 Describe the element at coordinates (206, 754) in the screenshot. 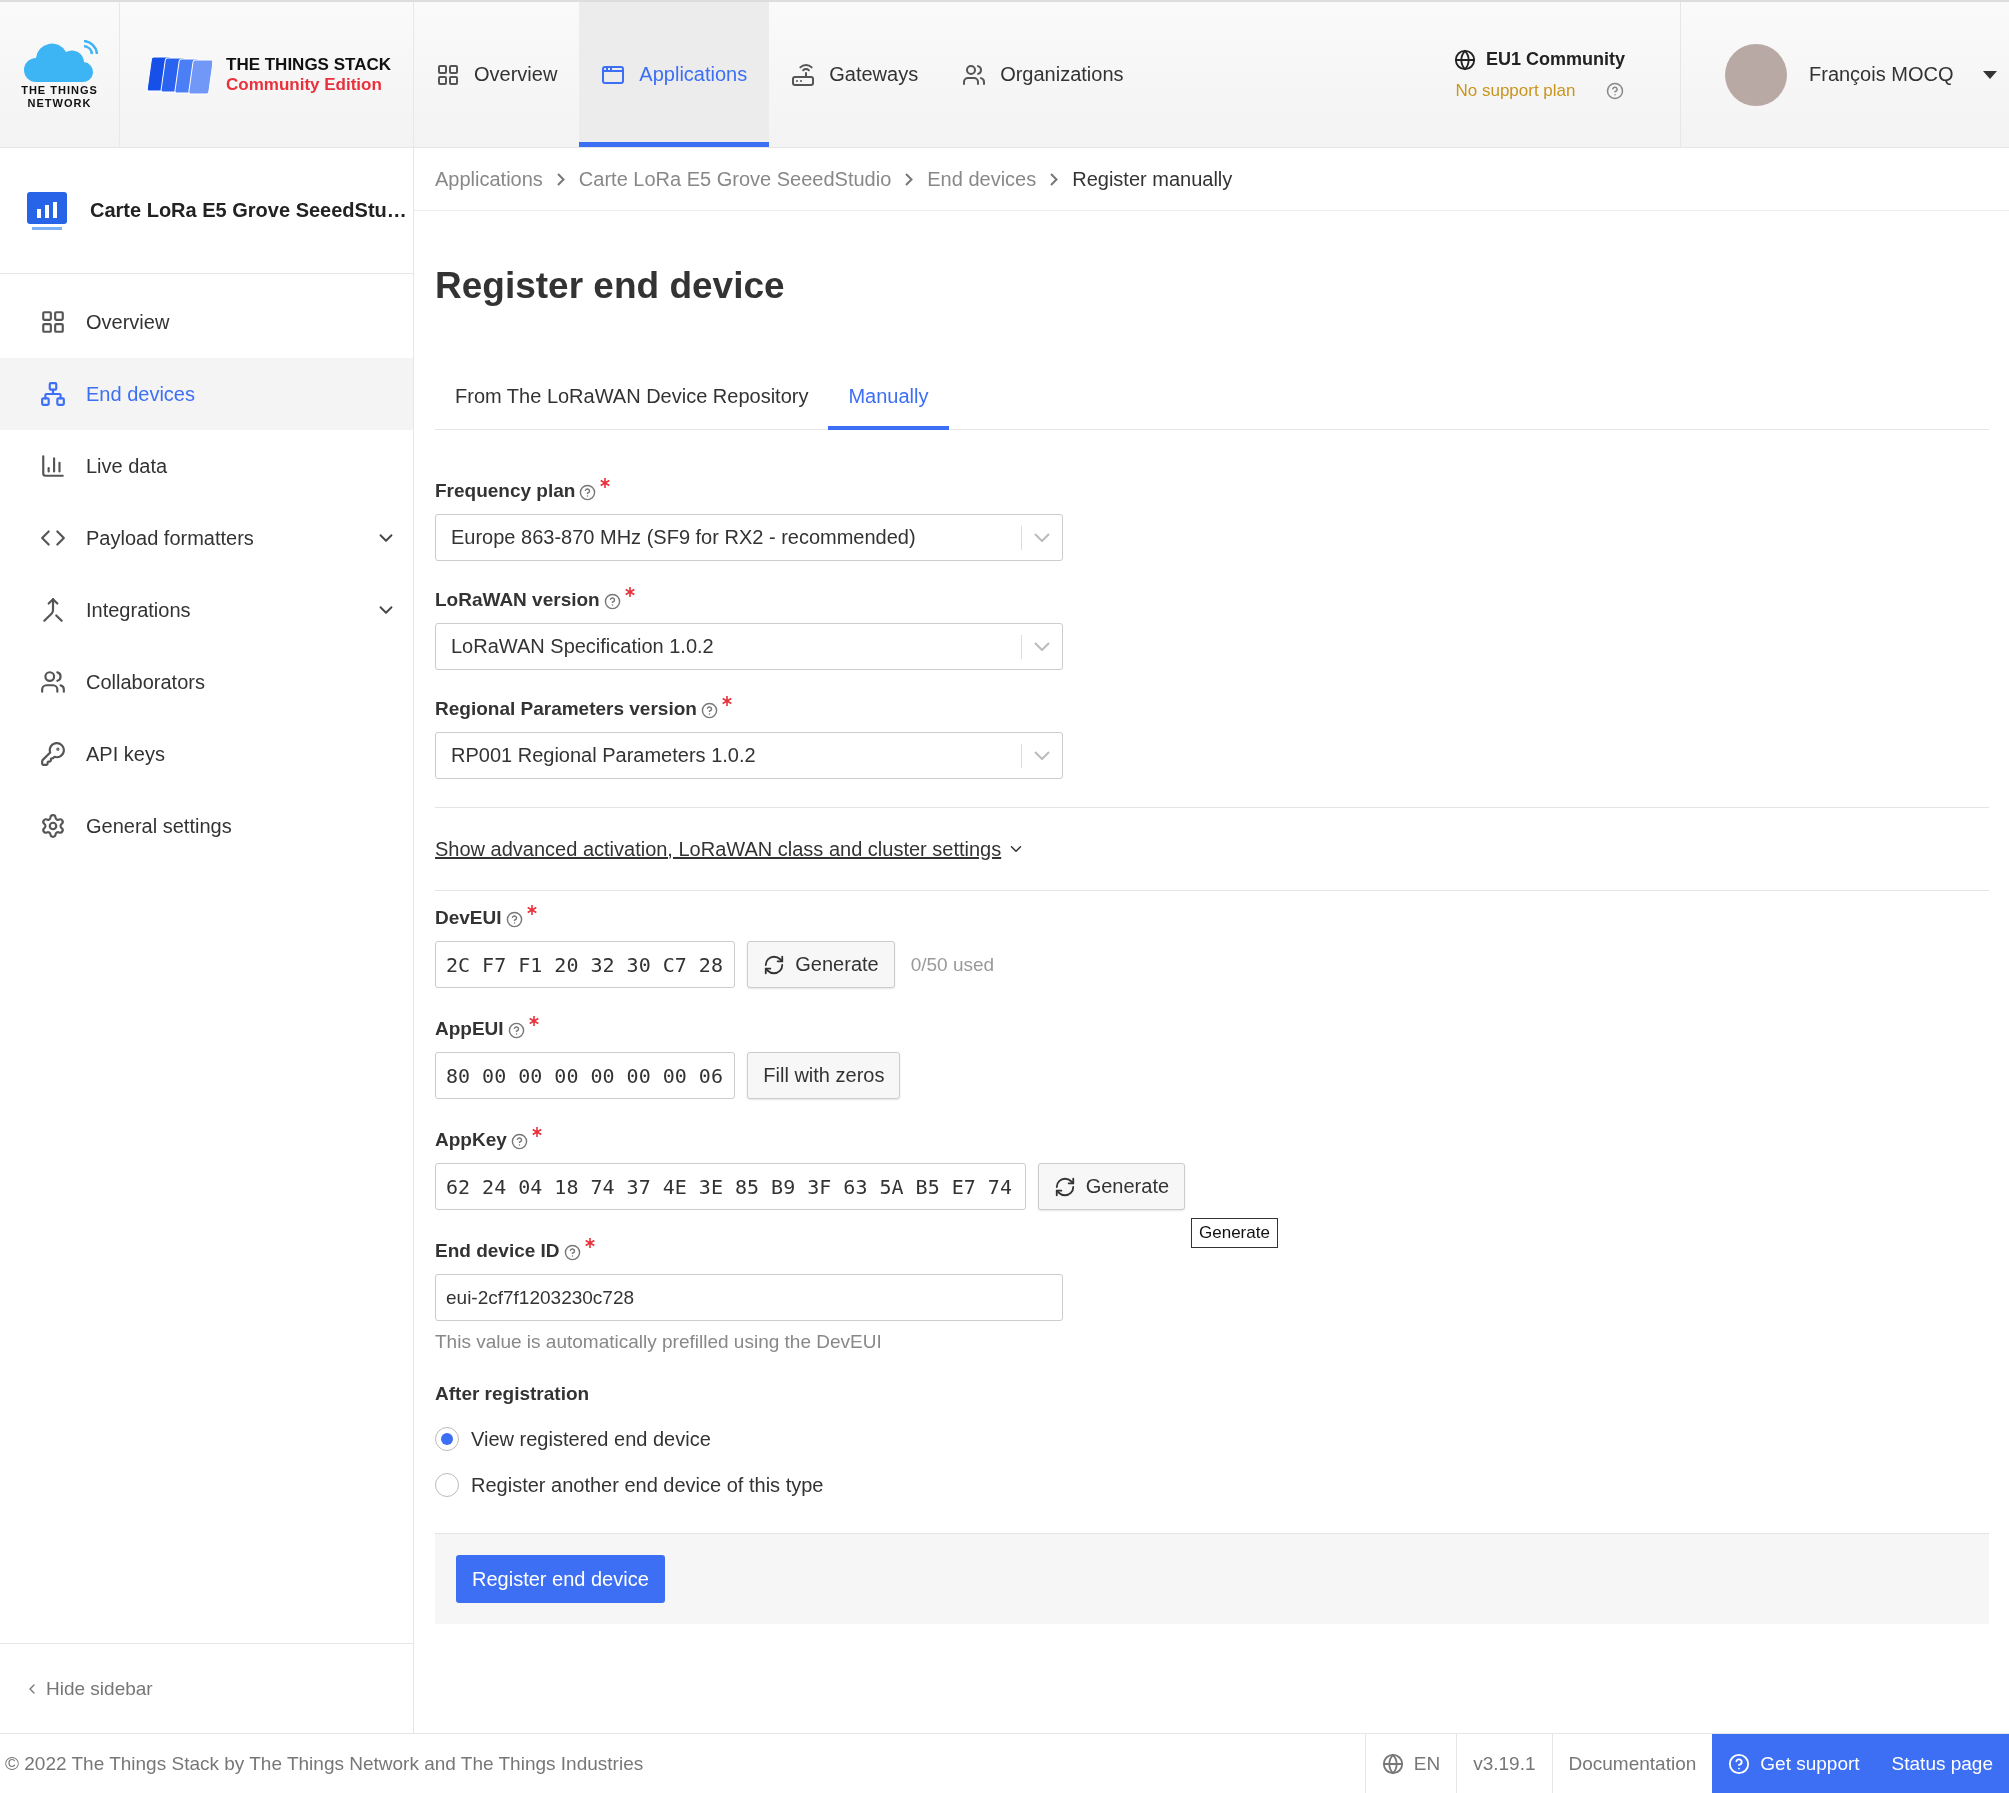

I see `sidebar-item: API keys` at that location.